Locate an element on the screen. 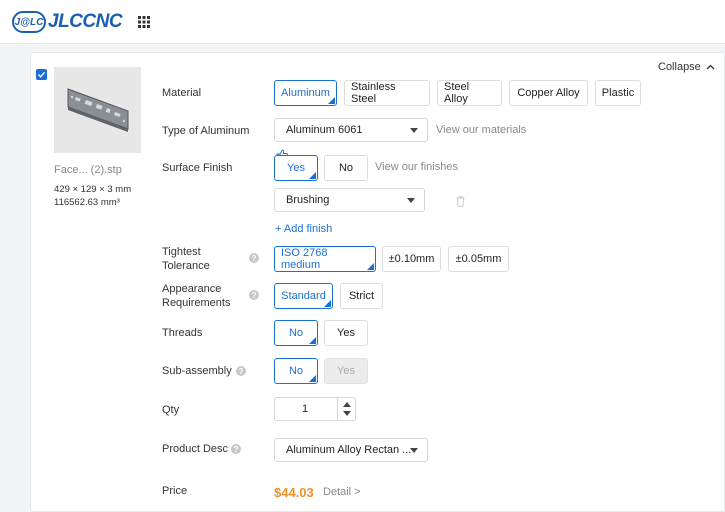 The width and height of the screenshot is (725, 512). appearance-strict-option: Strict is located at coordinates (361, 296).